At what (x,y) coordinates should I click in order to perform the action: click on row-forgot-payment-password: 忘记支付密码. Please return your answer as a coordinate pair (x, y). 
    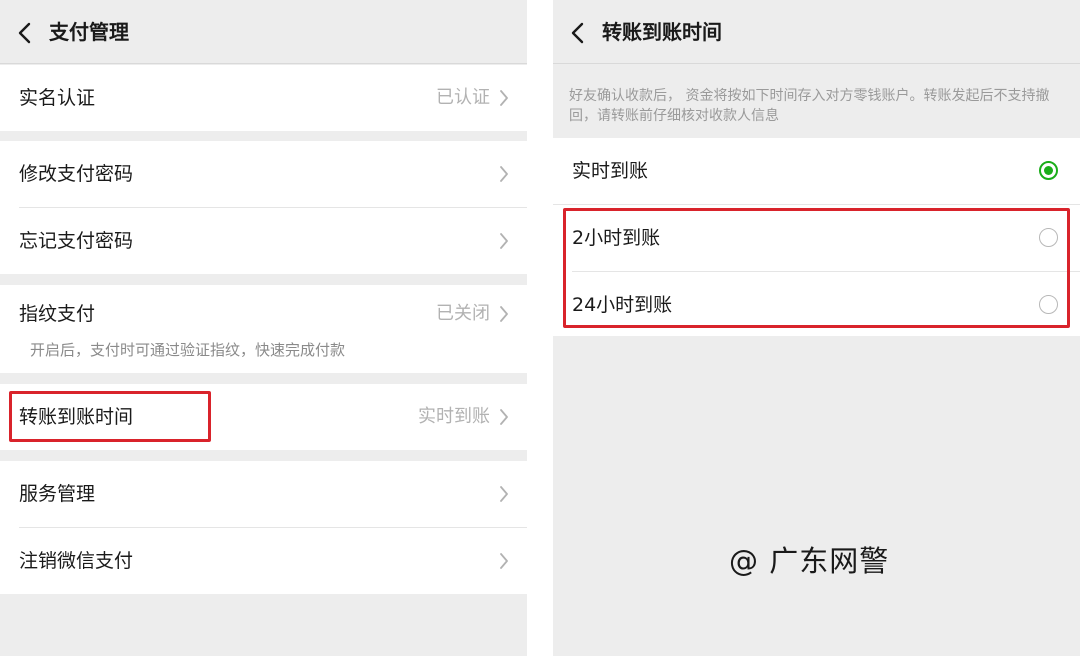
    Looking at the image, I should click on (263, 241).